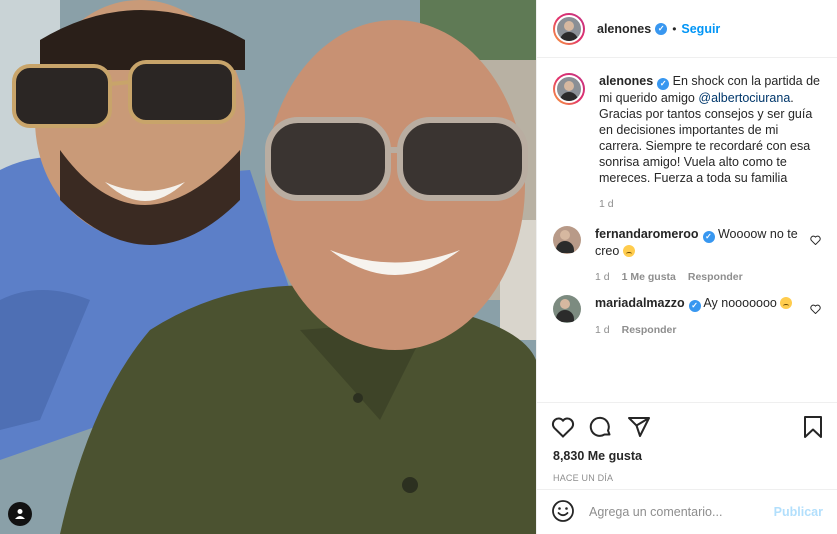 This screenshot has height=534, width=837. I want to click on user-tag-icon, so click(20, 514).